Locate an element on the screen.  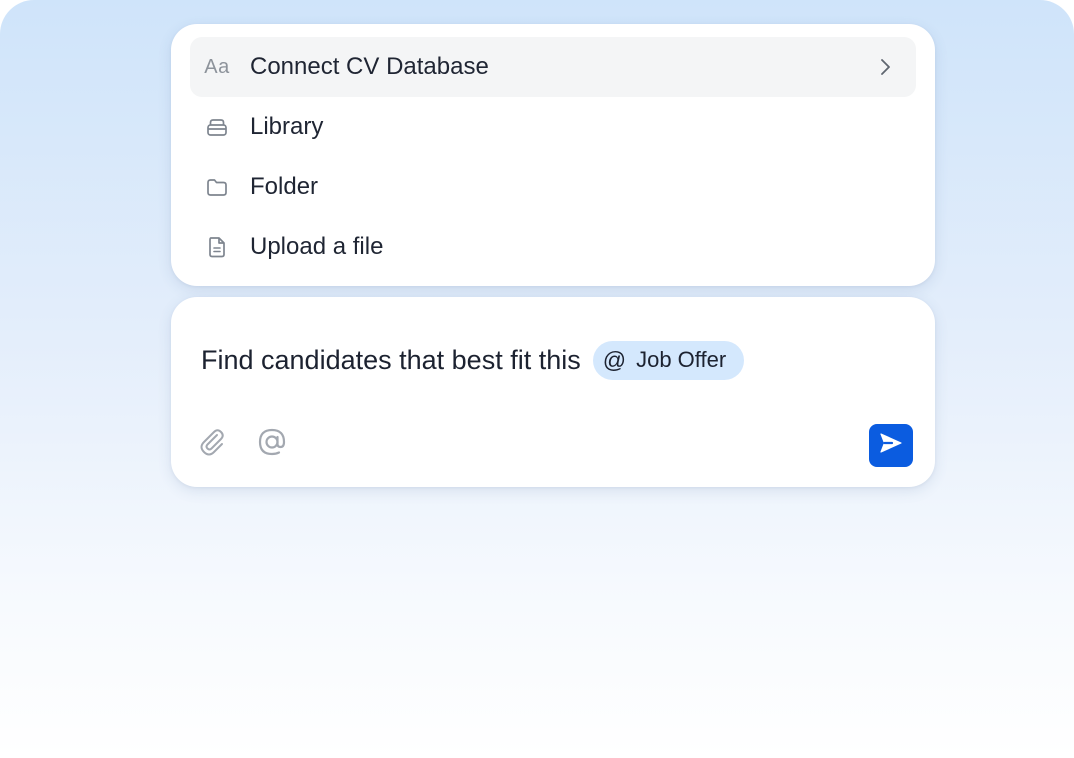
send-icon is located at coordinates (891, 445).